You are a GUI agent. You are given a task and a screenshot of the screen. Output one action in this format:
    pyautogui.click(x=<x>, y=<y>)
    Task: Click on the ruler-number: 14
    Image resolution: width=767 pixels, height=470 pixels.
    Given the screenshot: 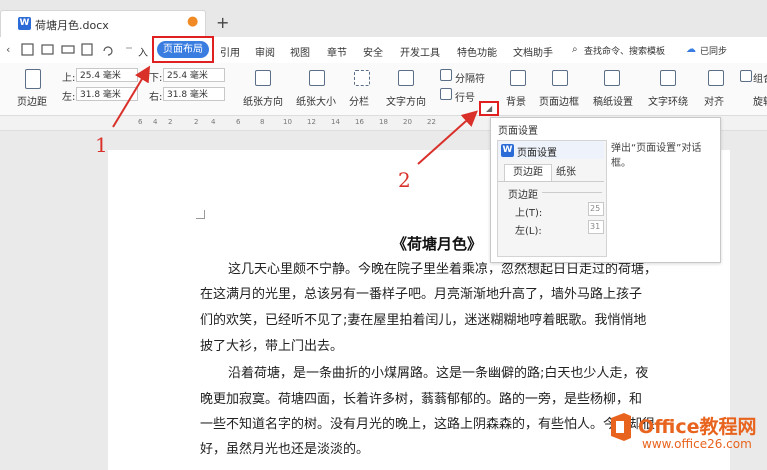 What is the action you would take?
    pyautogui.click(x=335, y=122)
    